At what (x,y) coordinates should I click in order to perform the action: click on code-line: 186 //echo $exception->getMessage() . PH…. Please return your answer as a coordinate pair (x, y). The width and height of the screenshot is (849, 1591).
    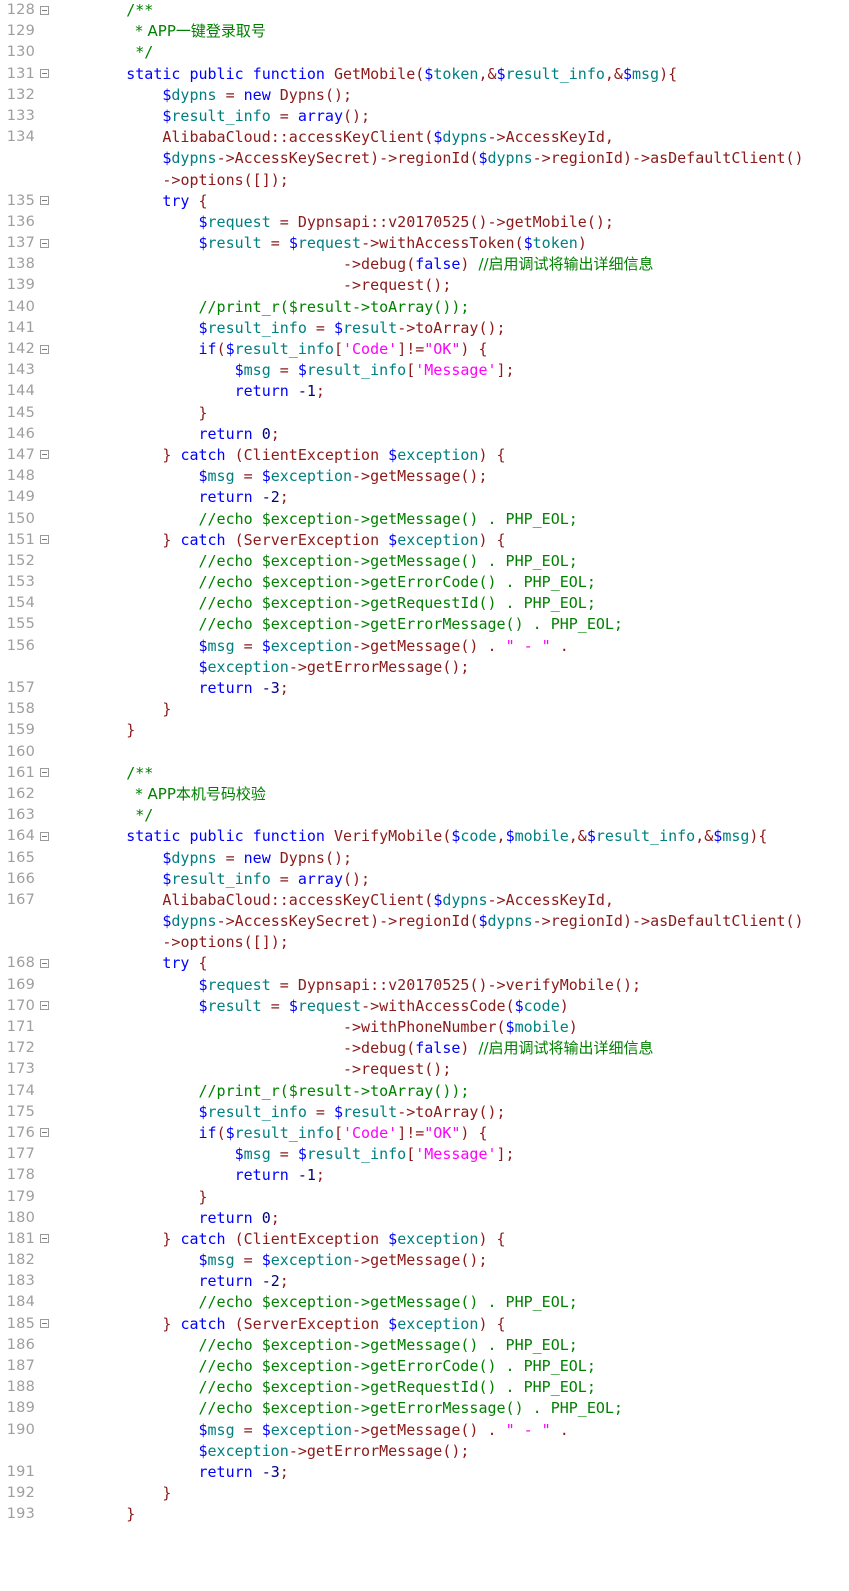
    Looking at the image, I should click on (424, 1345).